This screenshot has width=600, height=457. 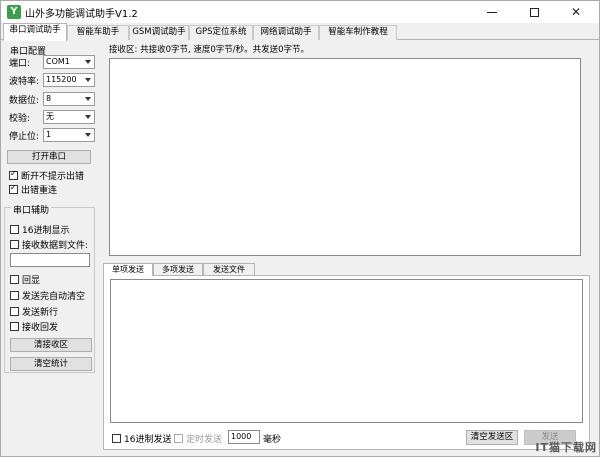 I want to click on send-newline-checkbox: 发送新行, so click(x=34, y=312).